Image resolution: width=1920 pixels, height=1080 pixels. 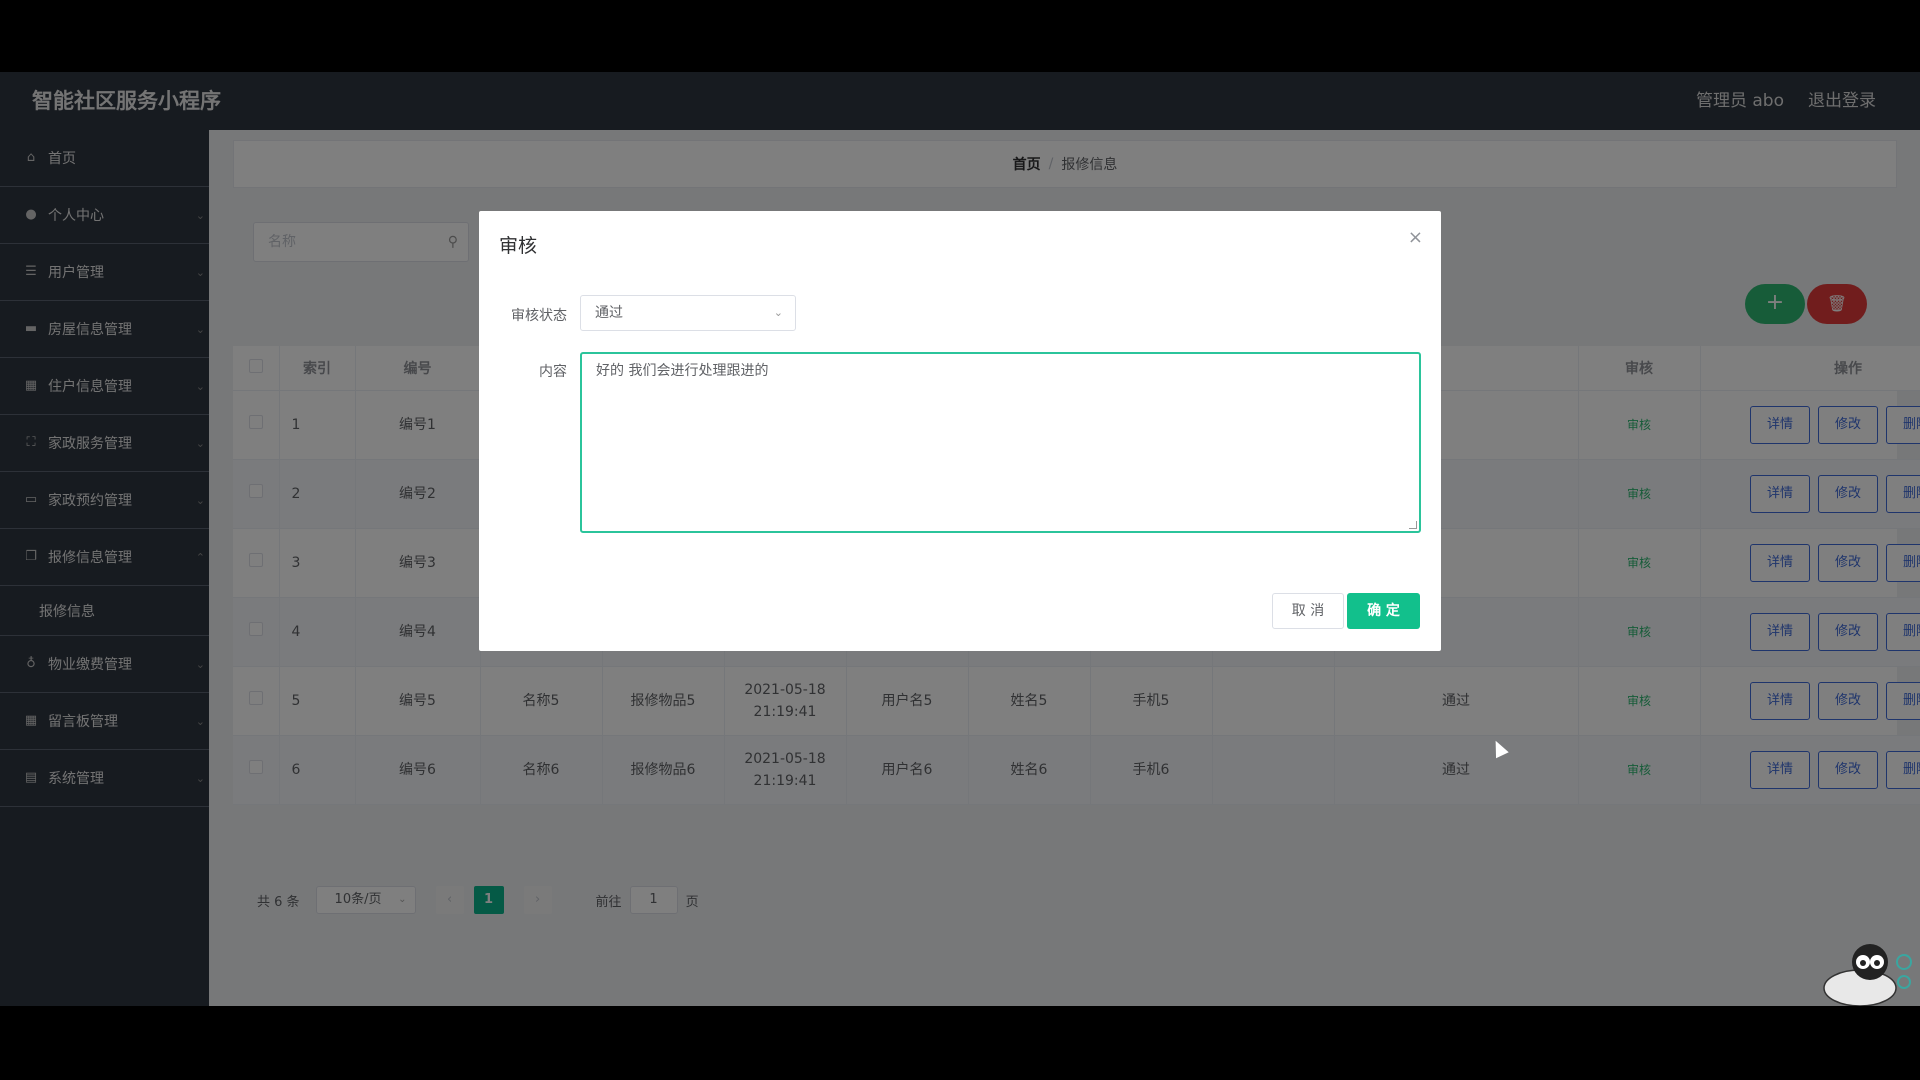 What do you see at coordinates (778, 312) in the screenshot?
I see `chevron-down-icon: ⌄` at bounding box center [778, 312].